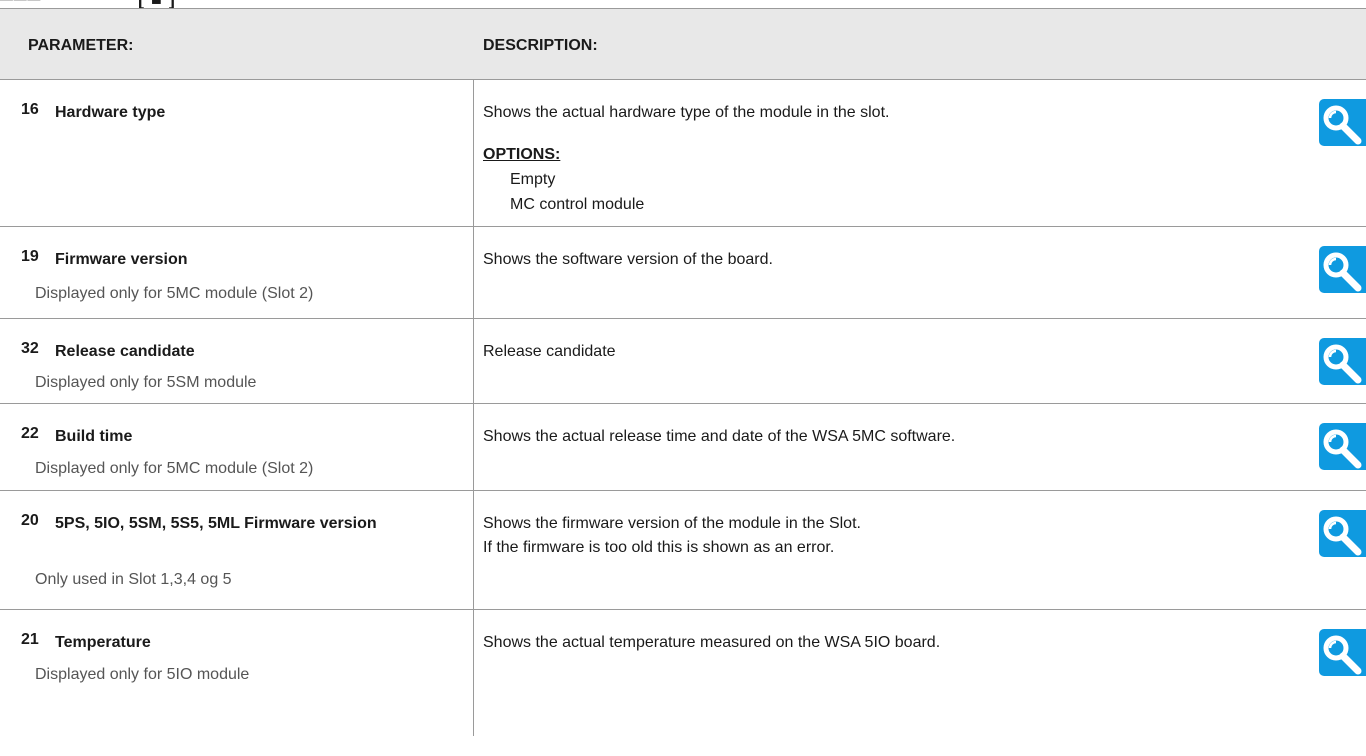  Describe the element at coordinates (540, 45) in the screenshot. I see `description-column-header: DESCRIPTION:` at that location.